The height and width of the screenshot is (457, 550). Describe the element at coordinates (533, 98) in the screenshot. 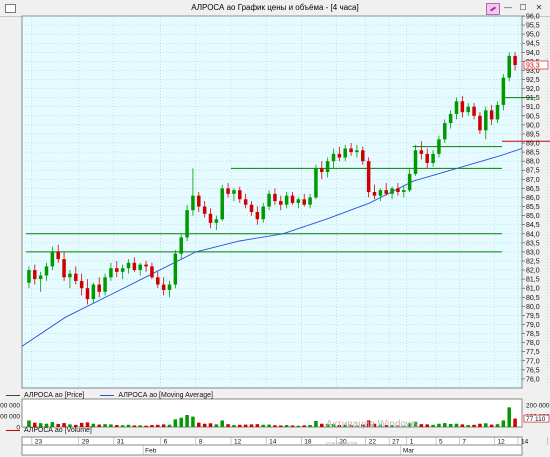

I see `price-tick-label: 91,5` at that location.